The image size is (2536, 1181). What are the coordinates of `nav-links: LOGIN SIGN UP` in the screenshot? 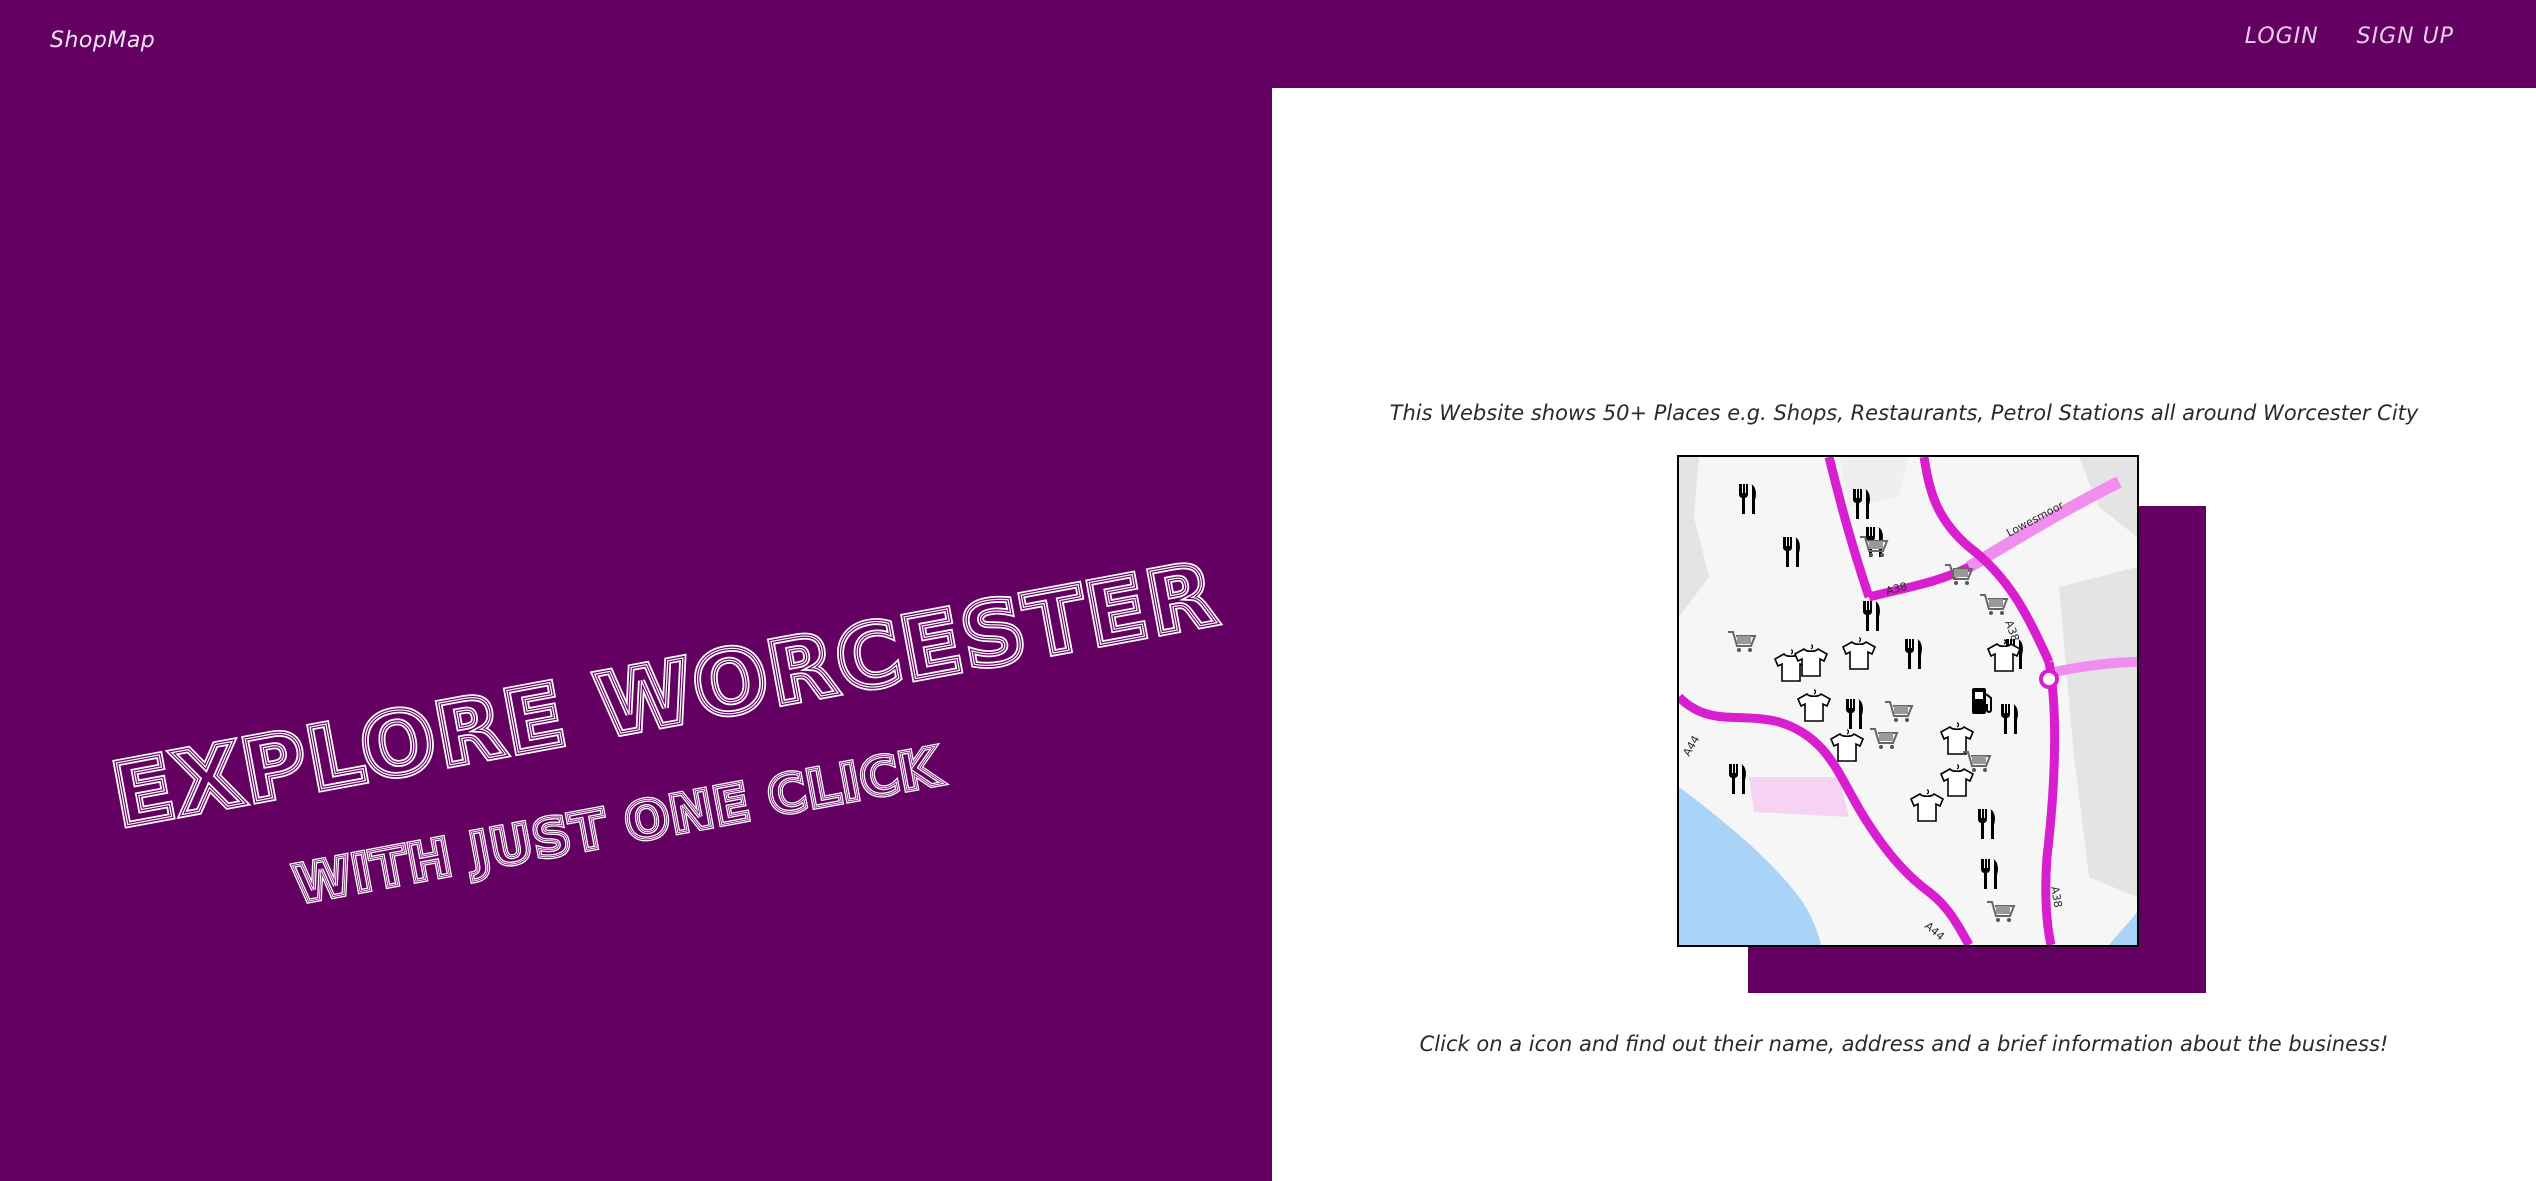 It's located at (2349, 36).